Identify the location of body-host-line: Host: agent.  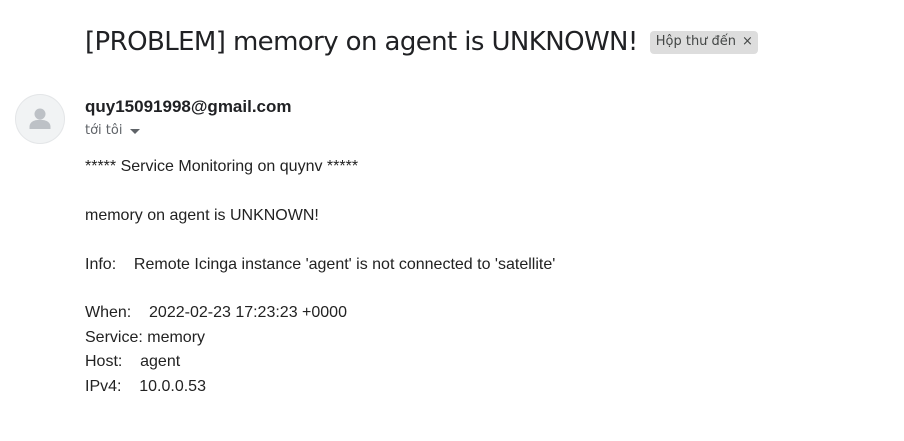
(133, 361).